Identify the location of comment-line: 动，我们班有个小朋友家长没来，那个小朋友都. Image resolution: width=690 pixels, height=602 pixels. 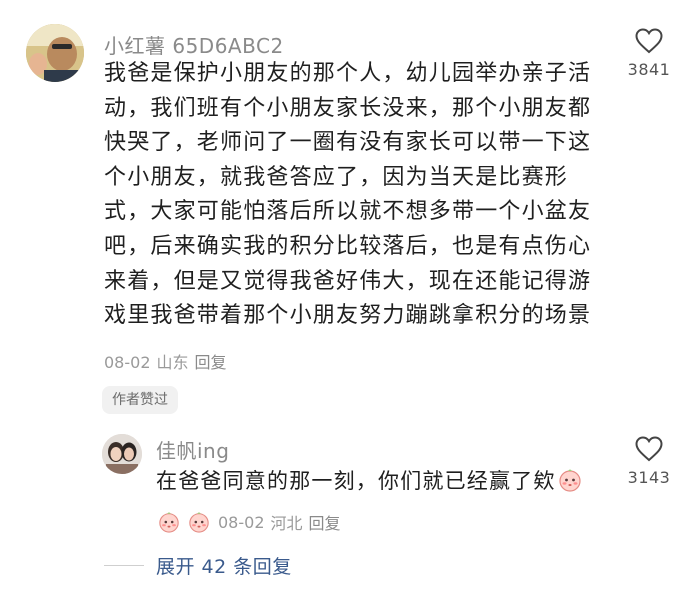
(348, 108).